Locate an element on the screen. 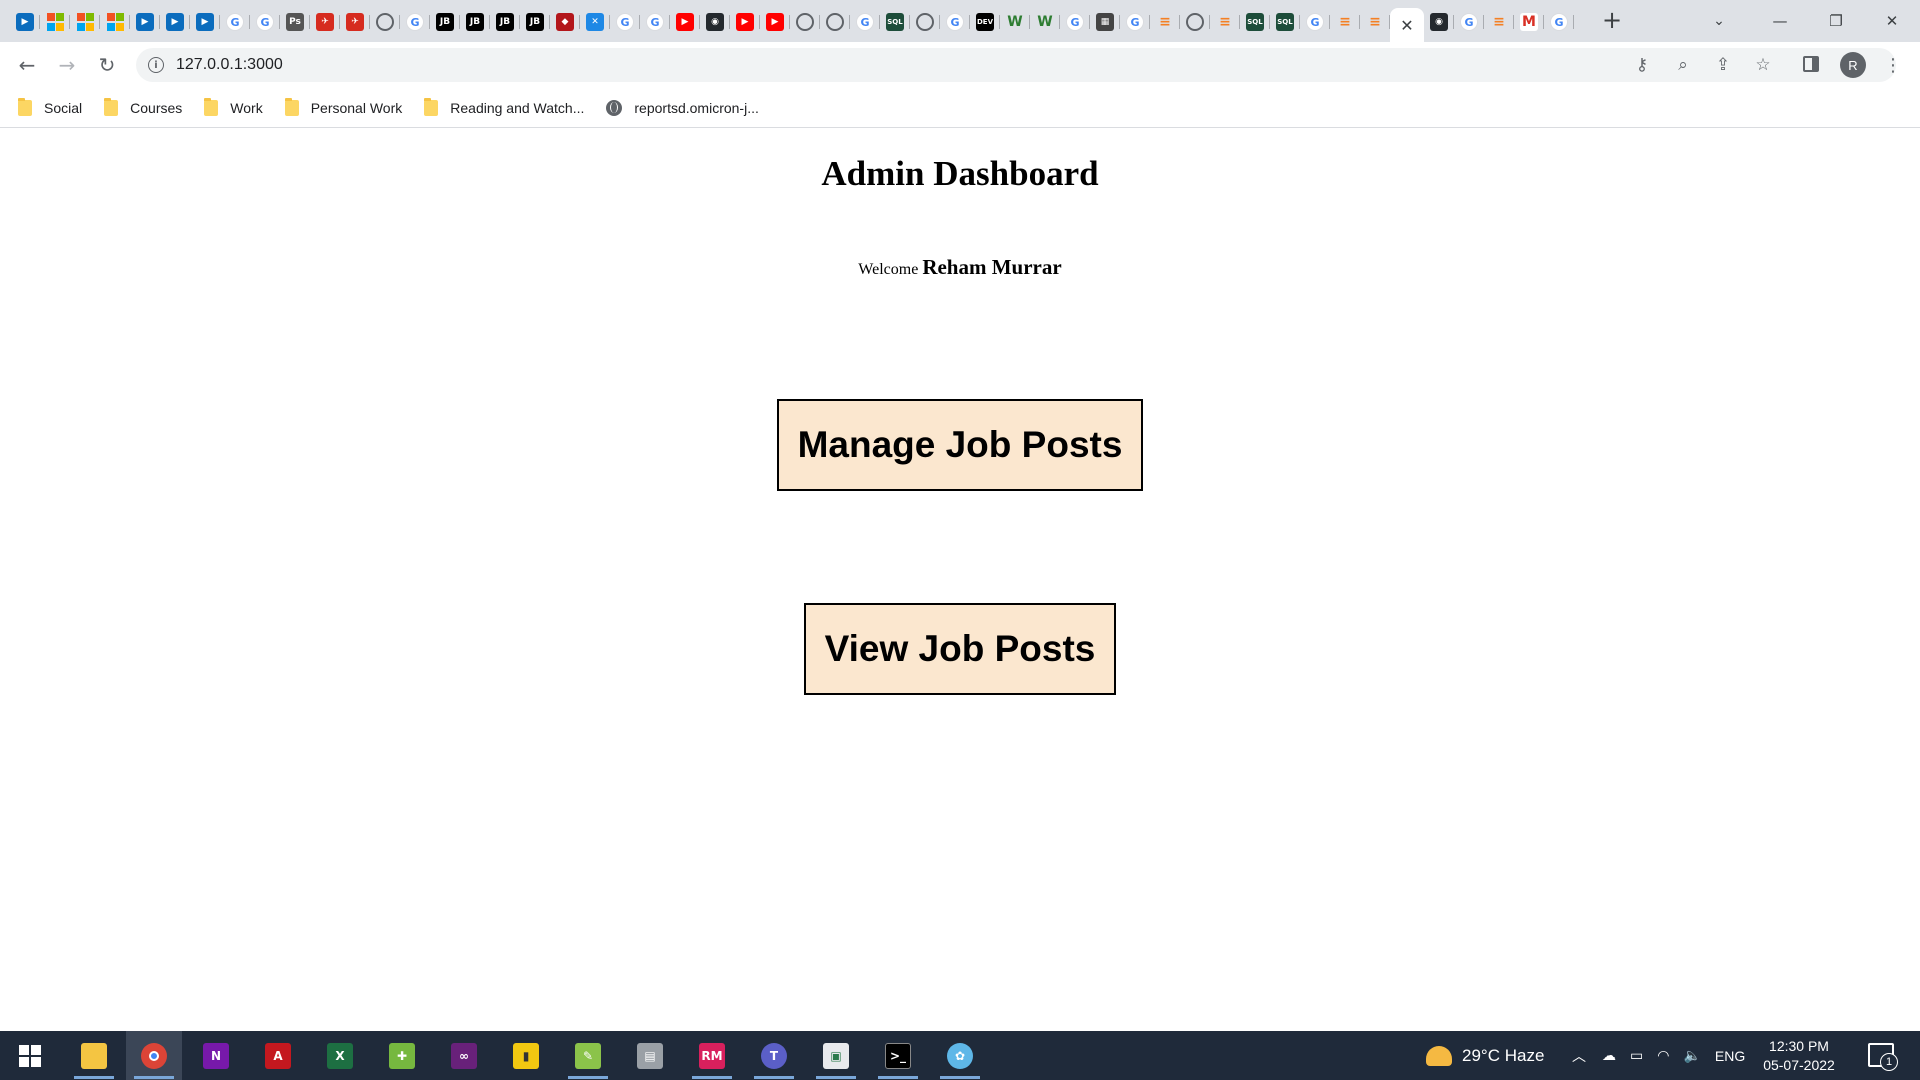 The height and width of the screenshot is (1080, 1920). address-bar: i 127.0.0.1:3000 ⚷ ⌕ ⇪ ☆ is located at coordinates (1016, 65).